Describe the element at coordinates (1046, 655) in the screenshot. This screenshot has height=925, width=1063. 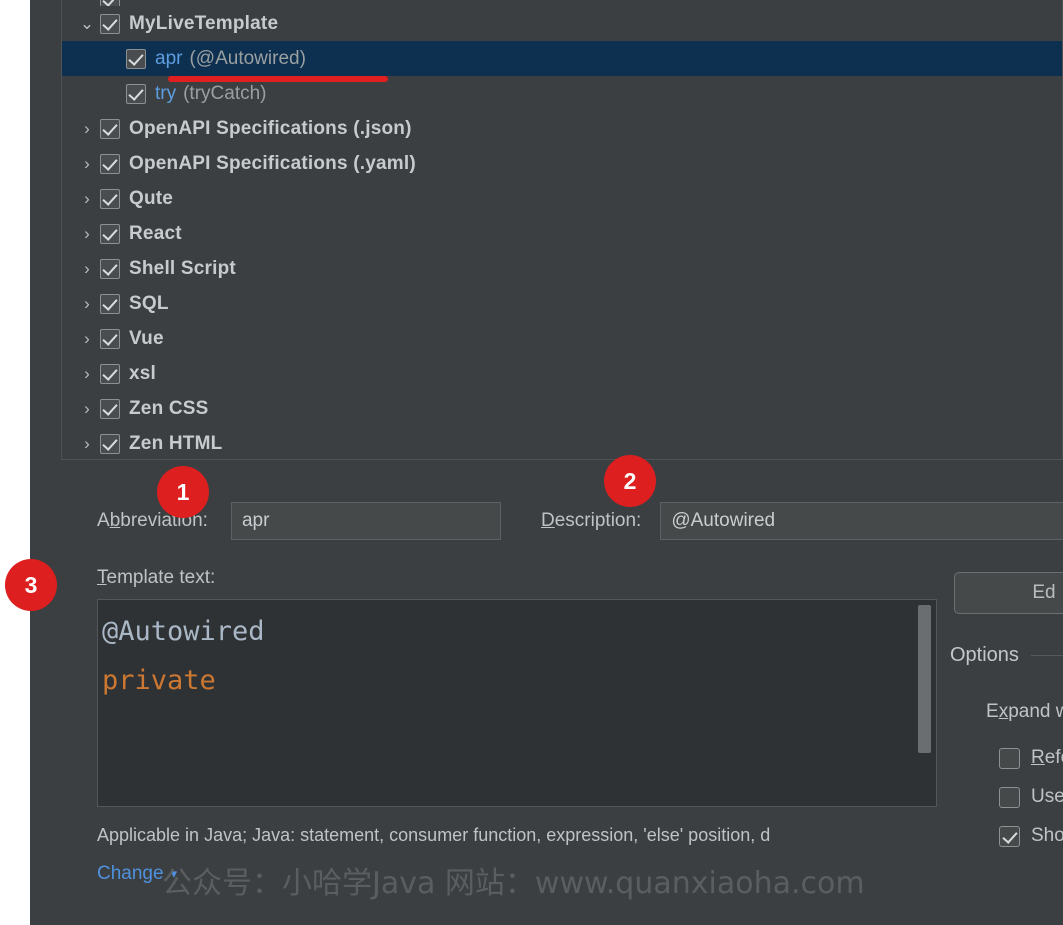
I see `options-divider` at that location.